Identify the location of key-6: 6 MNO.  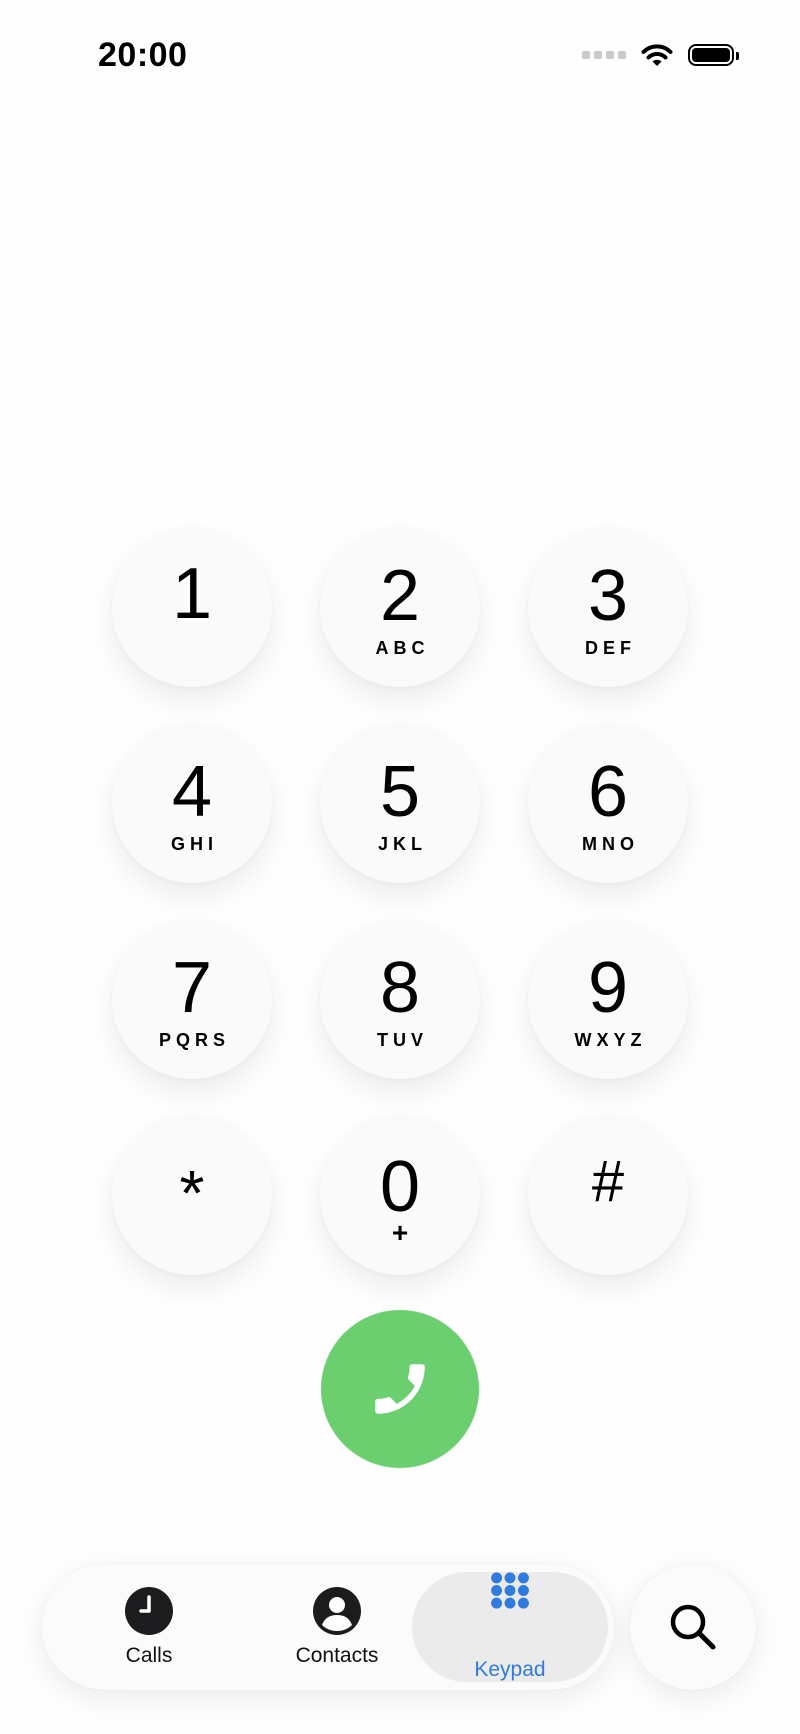
(608, 803).